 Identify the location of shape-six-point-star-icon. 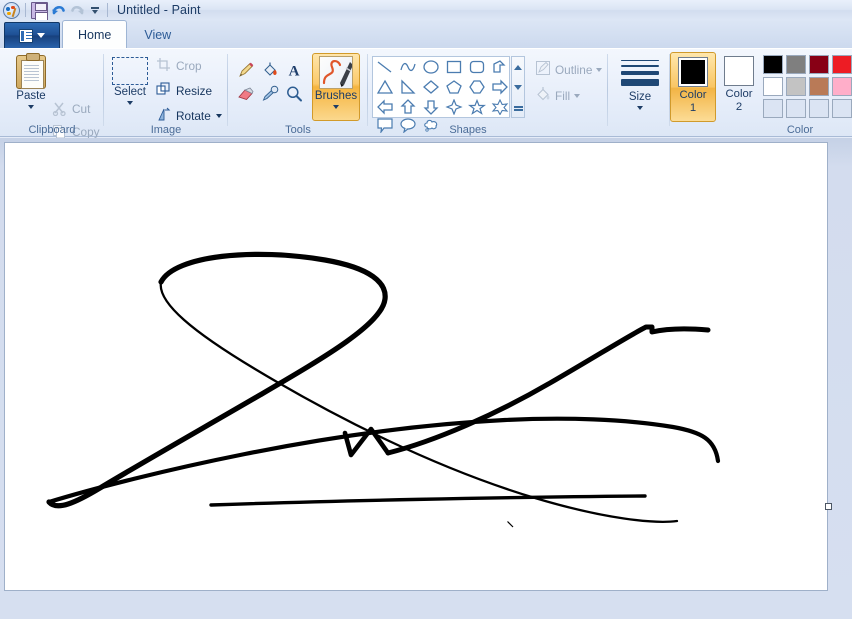
(499, 107).